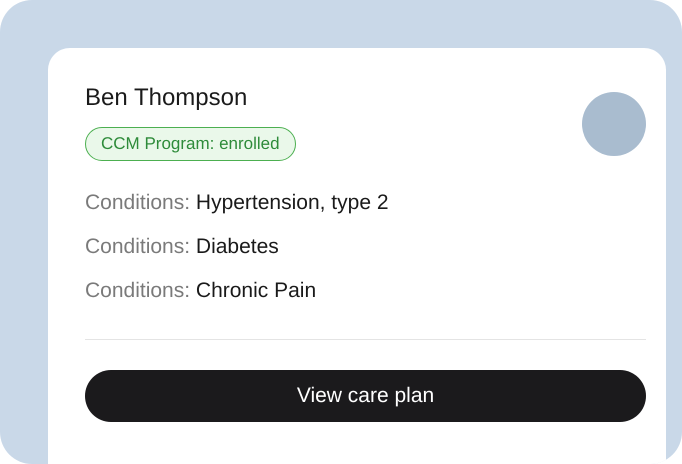 The width and height of the screenshot is (682, 464). What do you see at coordinates (237, 246) in the screenshot?
I see `condition-value: Diabetes` at bounding box center [237, 246].